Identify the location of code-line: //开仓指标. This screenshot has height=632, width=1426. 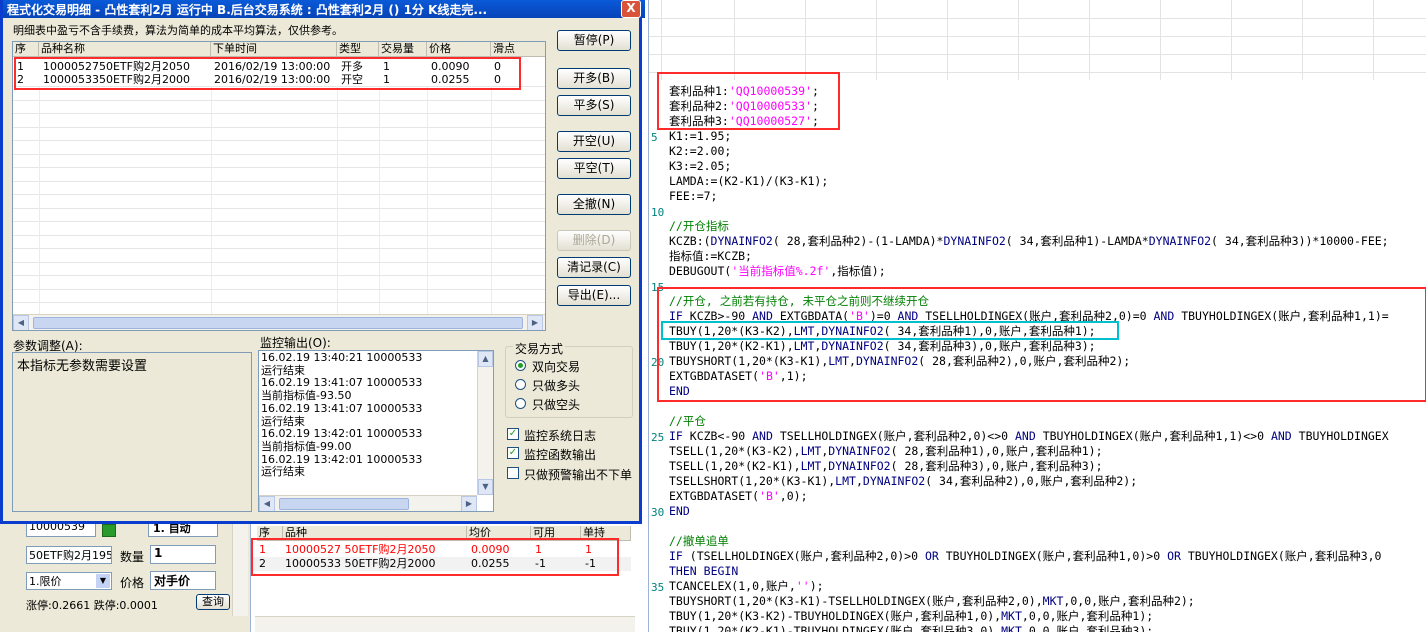
(699, 226).